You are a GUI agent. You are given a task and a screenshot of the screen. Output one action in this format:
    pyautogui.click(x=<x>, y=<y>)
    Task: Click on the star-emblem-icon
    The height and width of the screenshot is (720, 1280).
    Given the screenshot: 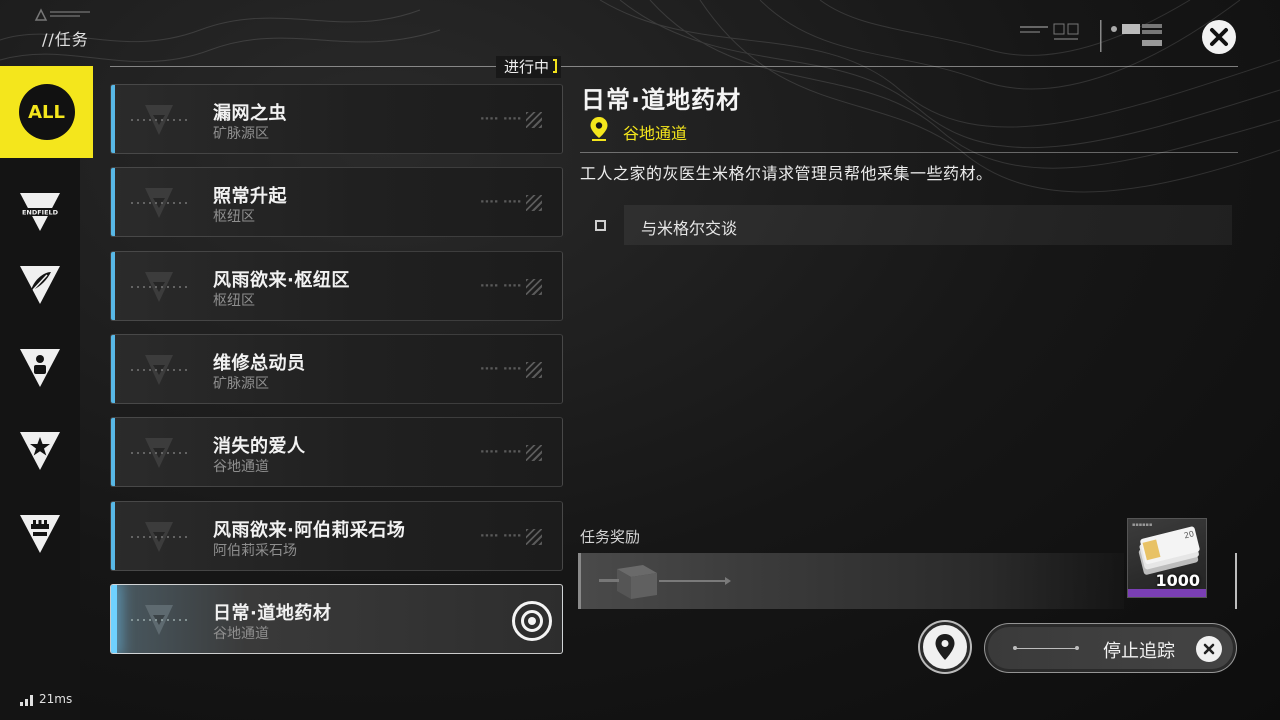 What is the action you would take?
    pyautogui.click(x=40, y=451)
    